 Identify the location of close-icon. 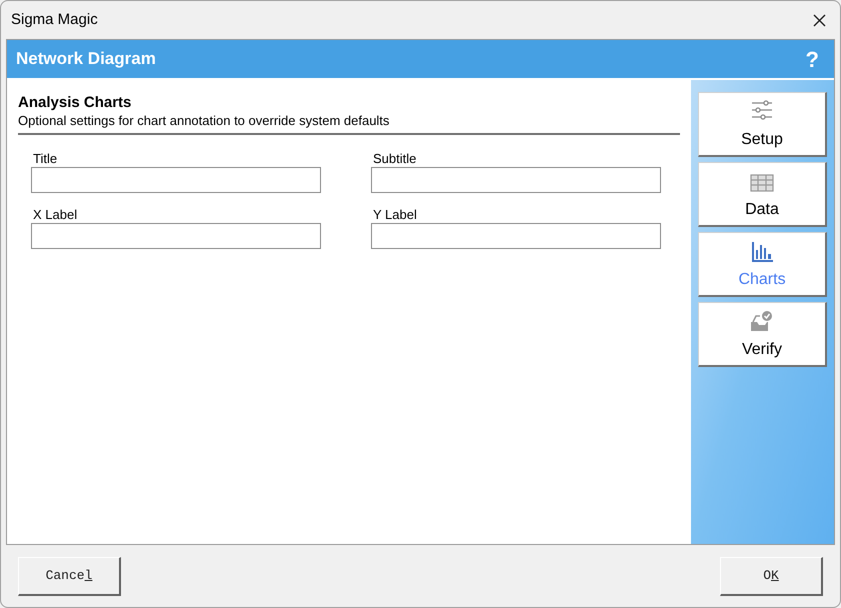
(819, 20).